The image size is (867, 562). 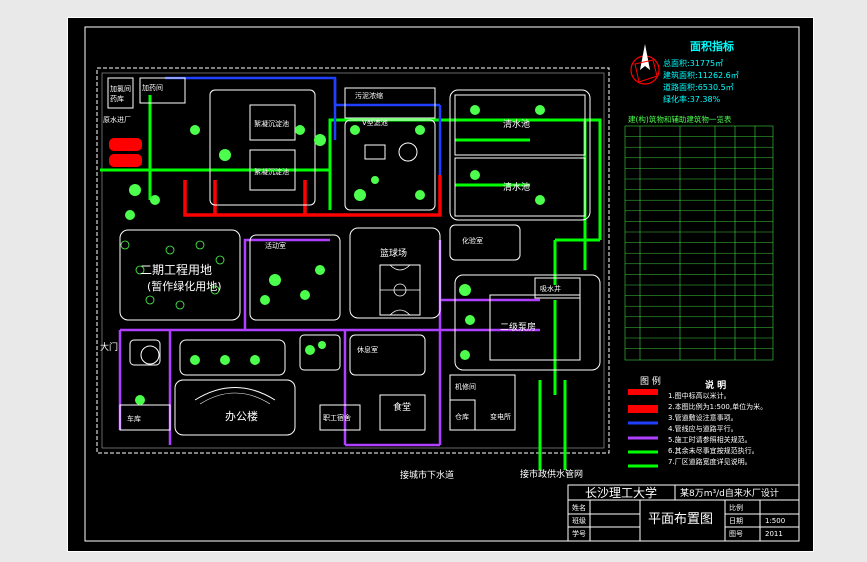 What do you see at coordinates (518, 327) in the screenshot?
I see `zone-pump-house: 二级泵房` at bounding box center [518, 327].